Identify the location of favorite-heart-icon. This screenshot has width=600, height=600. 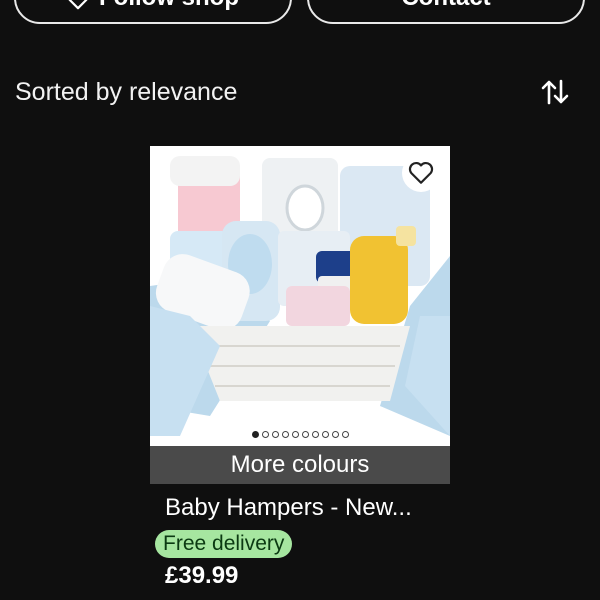
(421, 173).